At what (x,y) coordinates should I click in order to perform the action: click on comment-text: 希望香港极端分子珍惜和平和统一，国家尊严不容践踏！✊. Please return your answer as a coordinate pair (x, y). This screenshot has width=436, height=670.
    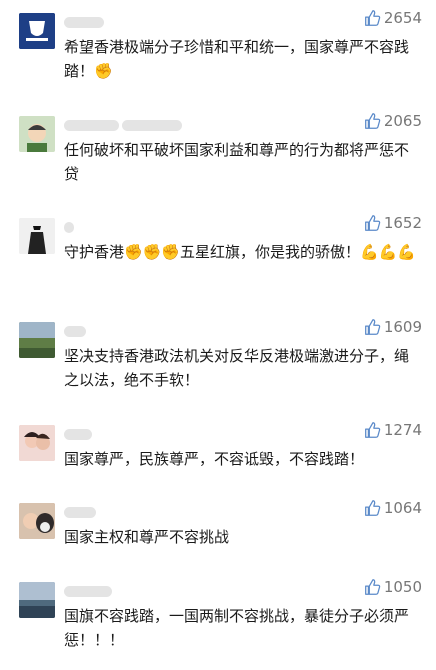
    Looking at the image, I should click on (237, 59).